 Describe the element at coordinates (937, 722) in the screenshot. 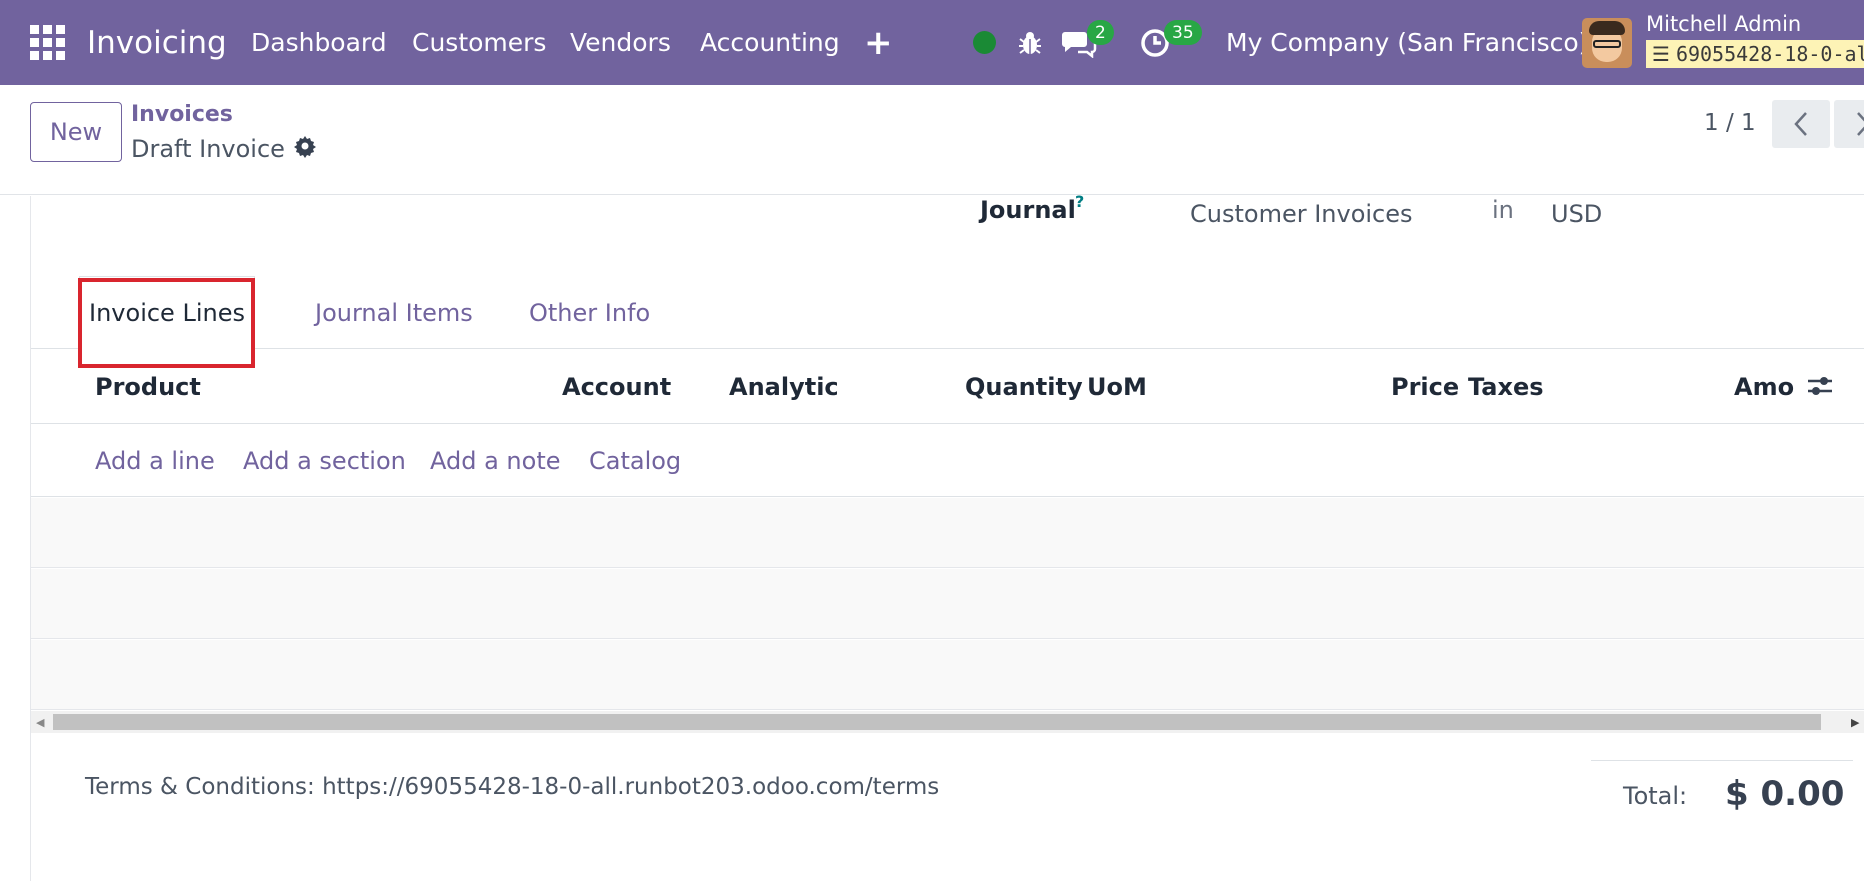

I see `scrollbar-thumb` at that location.